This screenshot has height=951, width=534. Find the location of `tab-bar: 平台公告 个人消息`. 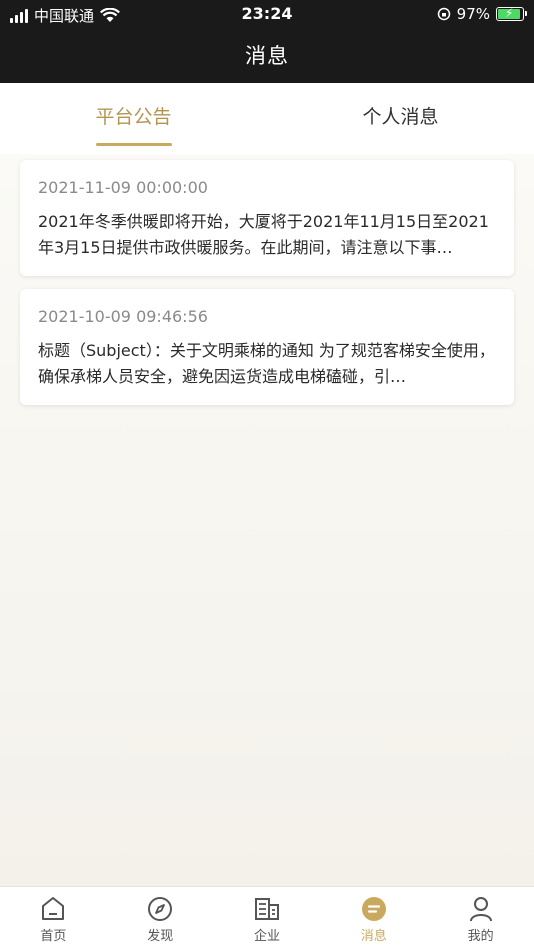

tab-bar: 平台公告 个人消息 is located at coordinates (267, 118).